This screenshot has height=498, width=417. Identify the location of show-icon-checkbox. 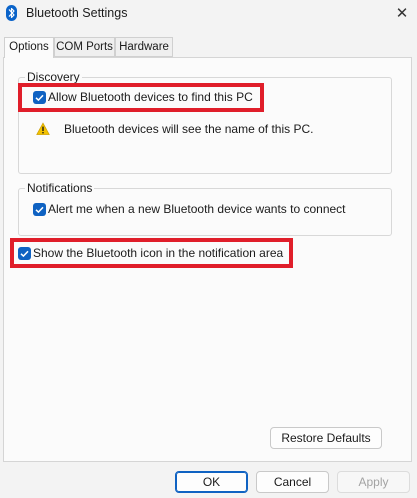
(24, 253).